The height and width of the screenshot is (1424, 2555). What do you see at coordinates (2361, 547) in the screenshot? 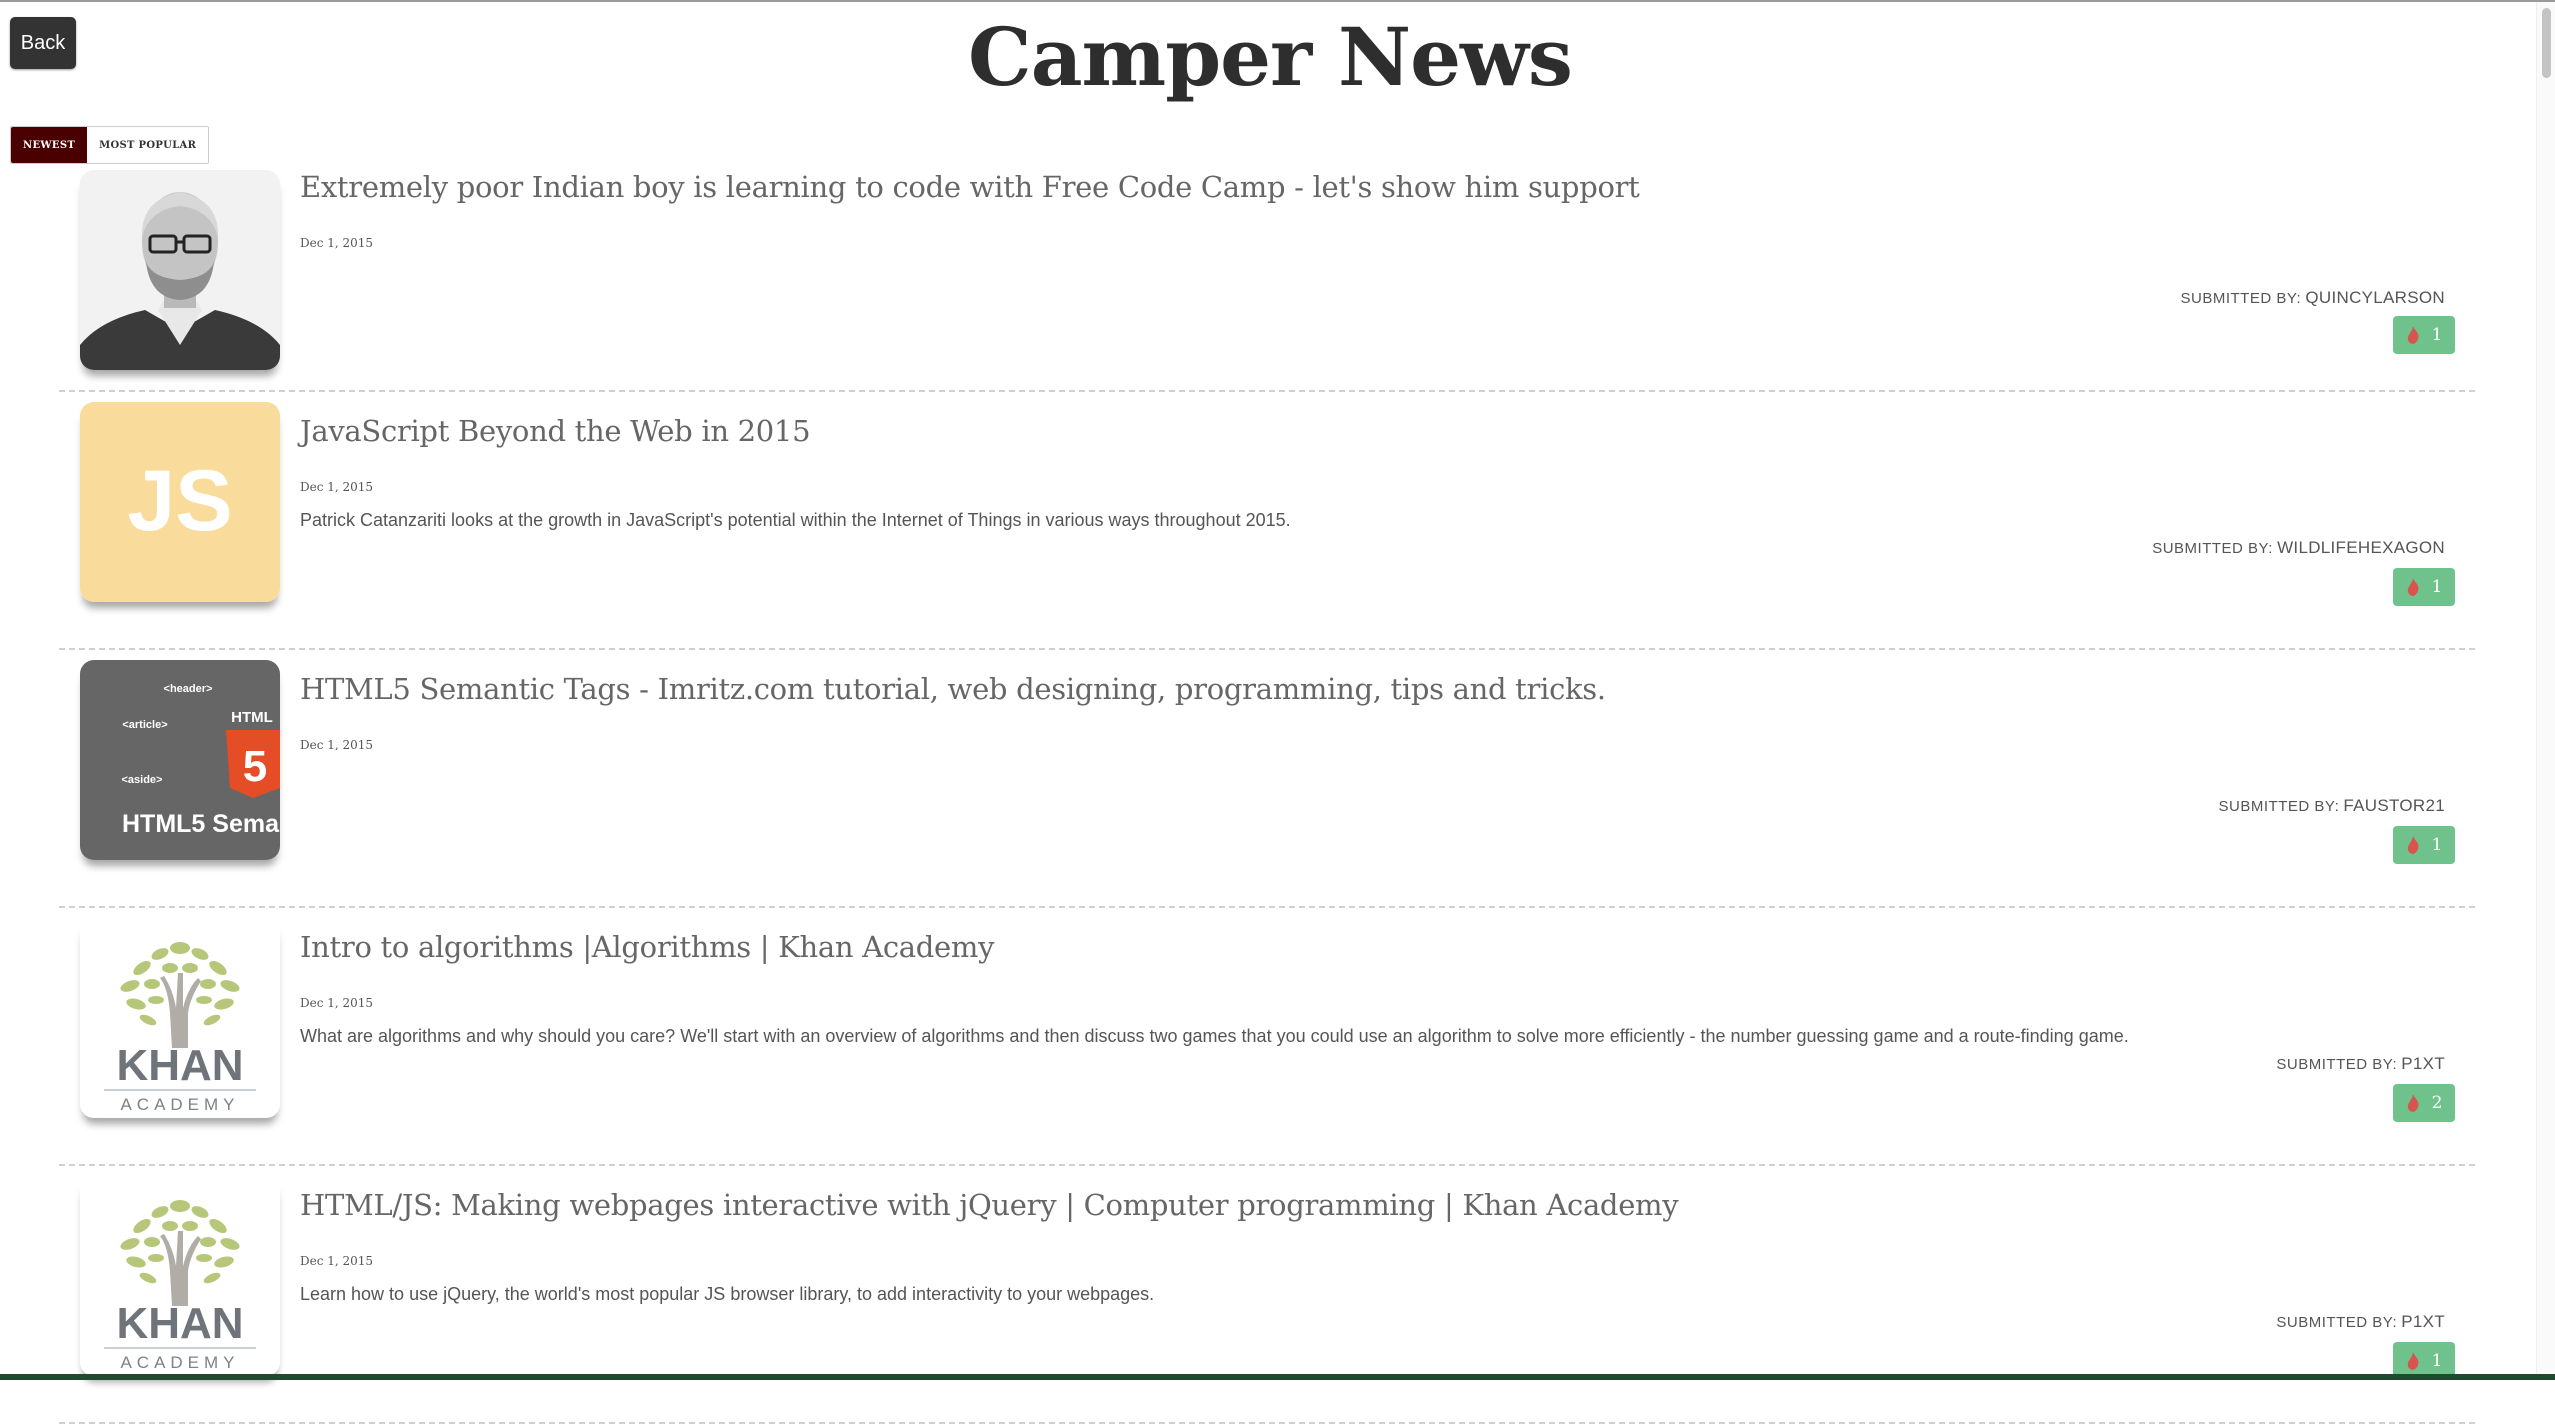
I see `submitter-name: WILDLIFEHEXAGON` at bounding box center [2361, 547].